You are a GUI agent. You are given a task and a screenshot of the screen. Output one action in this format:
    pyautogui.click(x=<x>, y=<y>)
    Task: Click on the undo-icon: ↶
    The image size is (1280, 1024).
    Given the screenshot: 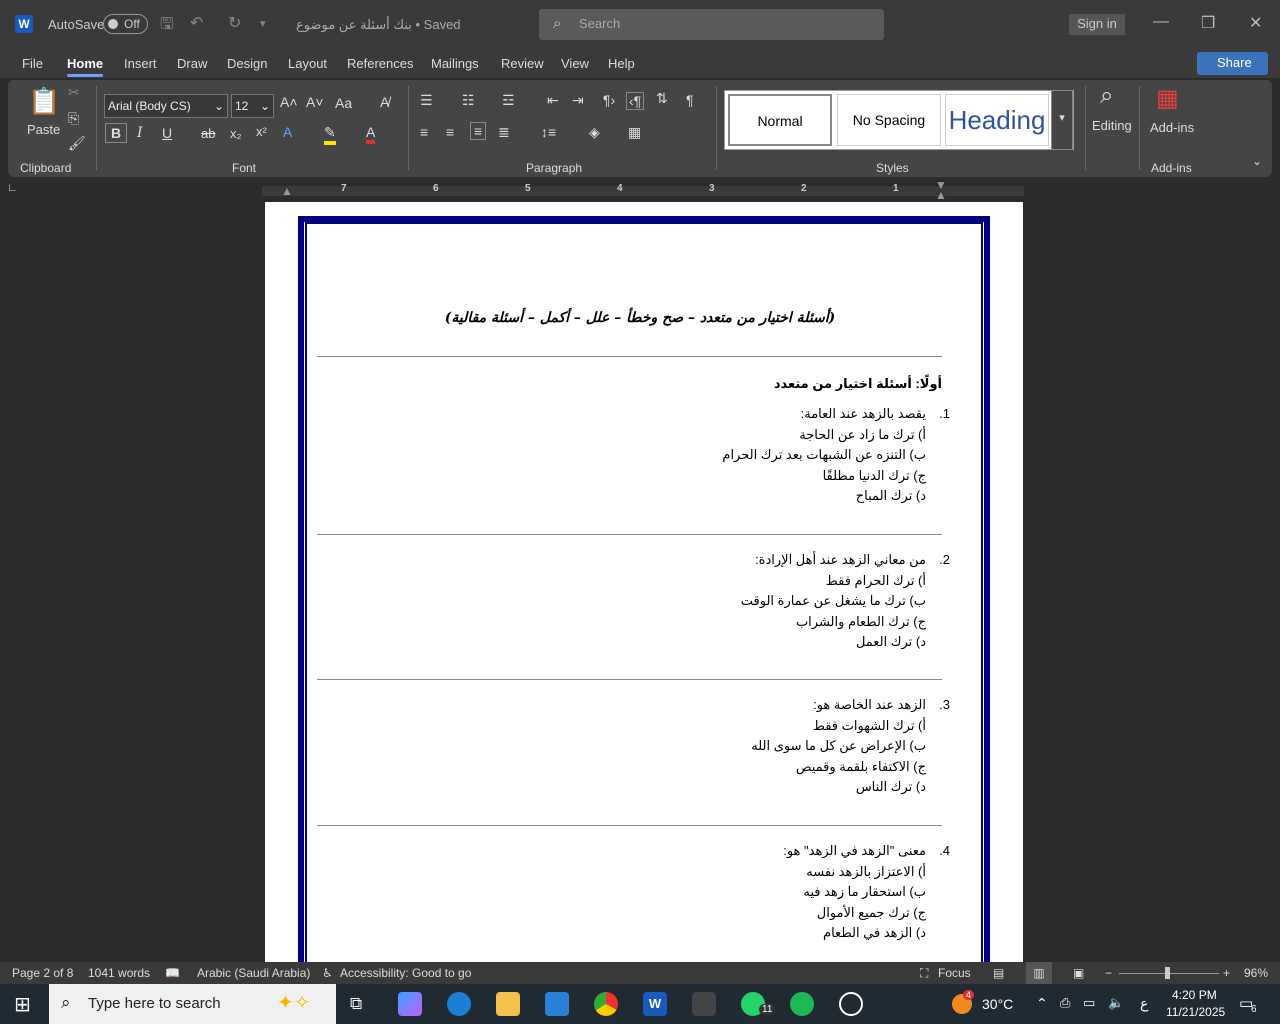 What is the action you would take?
    pyautogui.click(x=196, y=23)
    